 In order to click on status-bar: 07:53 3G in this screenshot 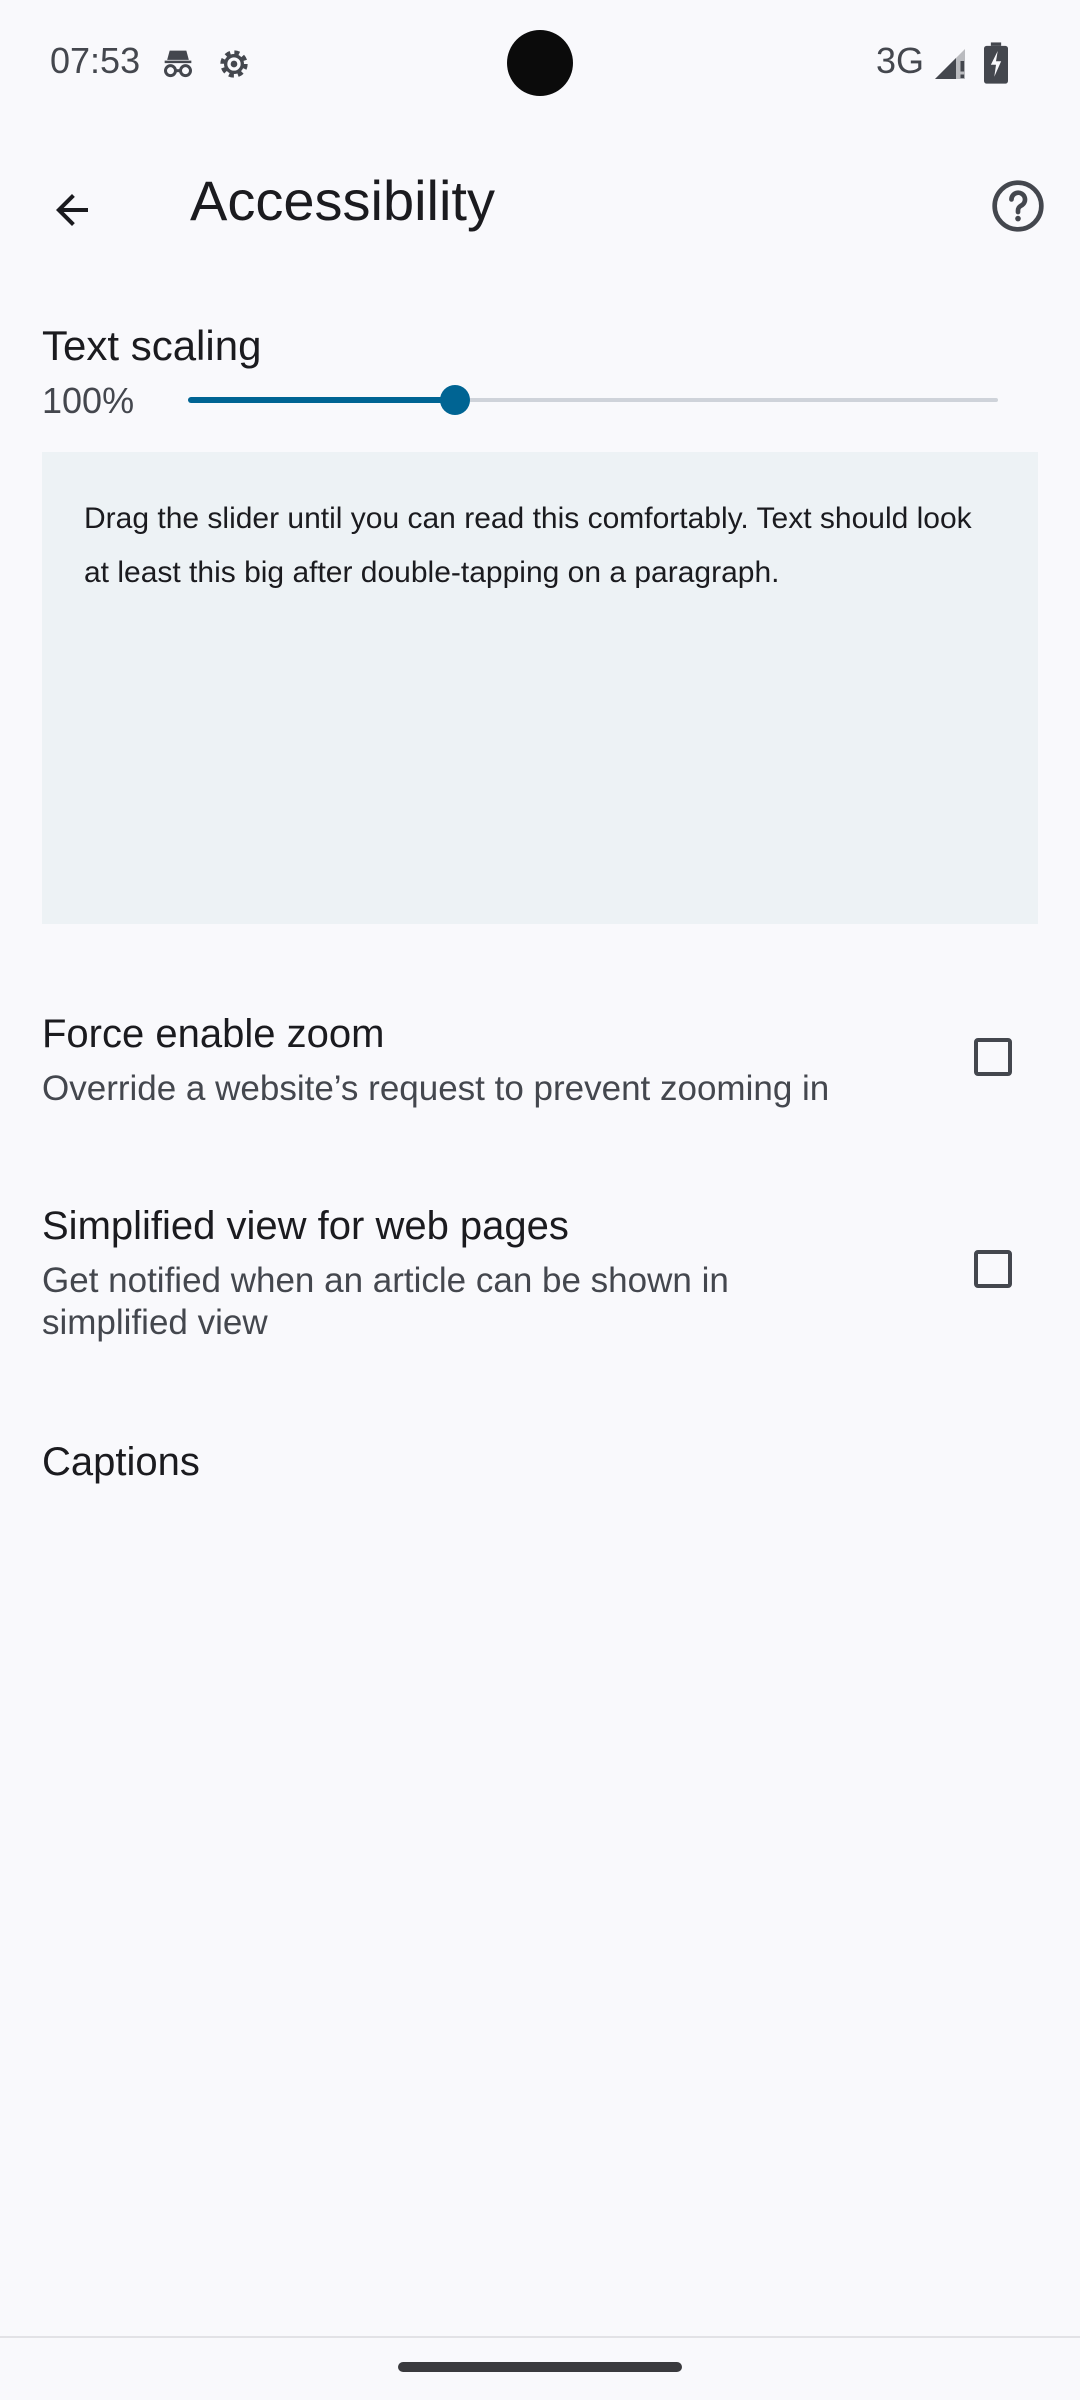, I will do `click(540, 65)`.